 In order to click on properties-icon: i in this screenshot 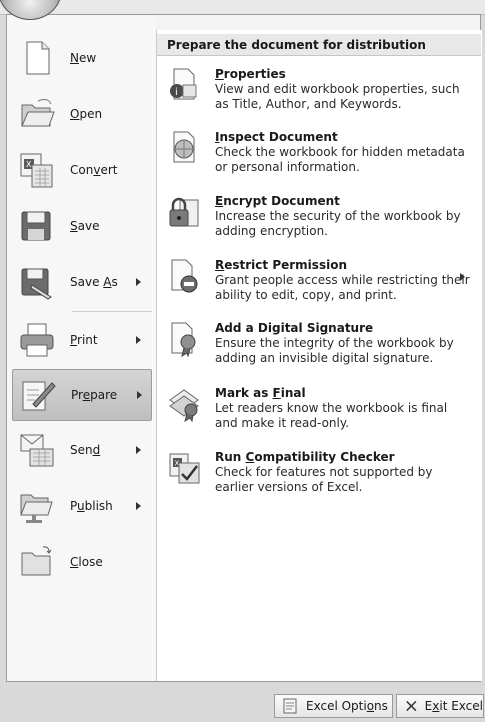, I will do `click(183, 84)`.